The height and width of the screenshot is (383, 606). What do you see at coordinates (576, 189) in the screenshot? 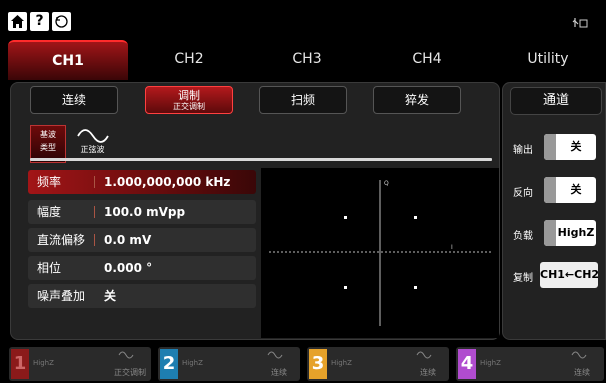
I see `invert-value: 关` at bounding box center [576, 189].